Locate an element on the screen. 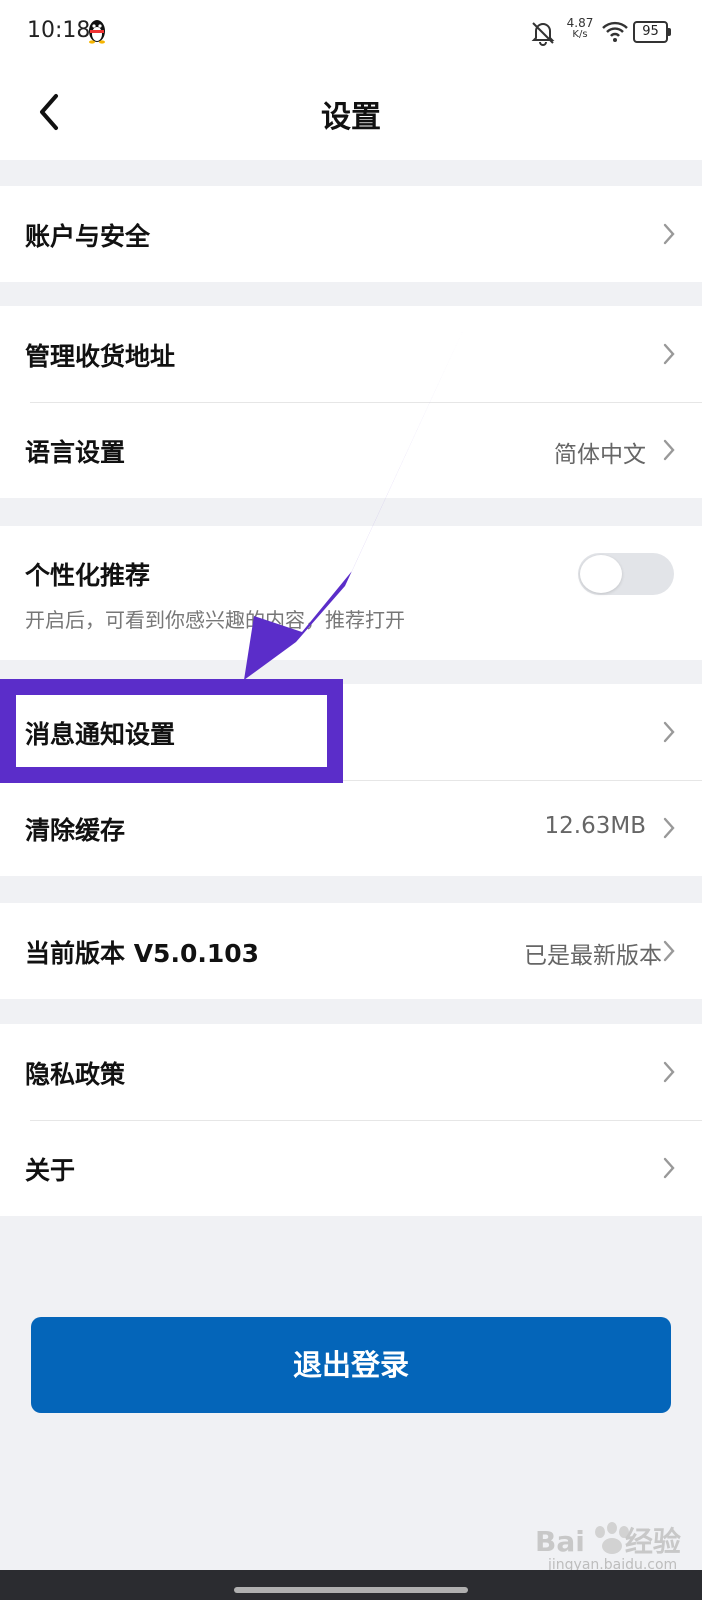 This screenshot has height=1600, width=702. row-personalized: 个性化推荐 开启后，可看到你感兴趣的内容，推荐打开 is located at coordinates (351, 593).